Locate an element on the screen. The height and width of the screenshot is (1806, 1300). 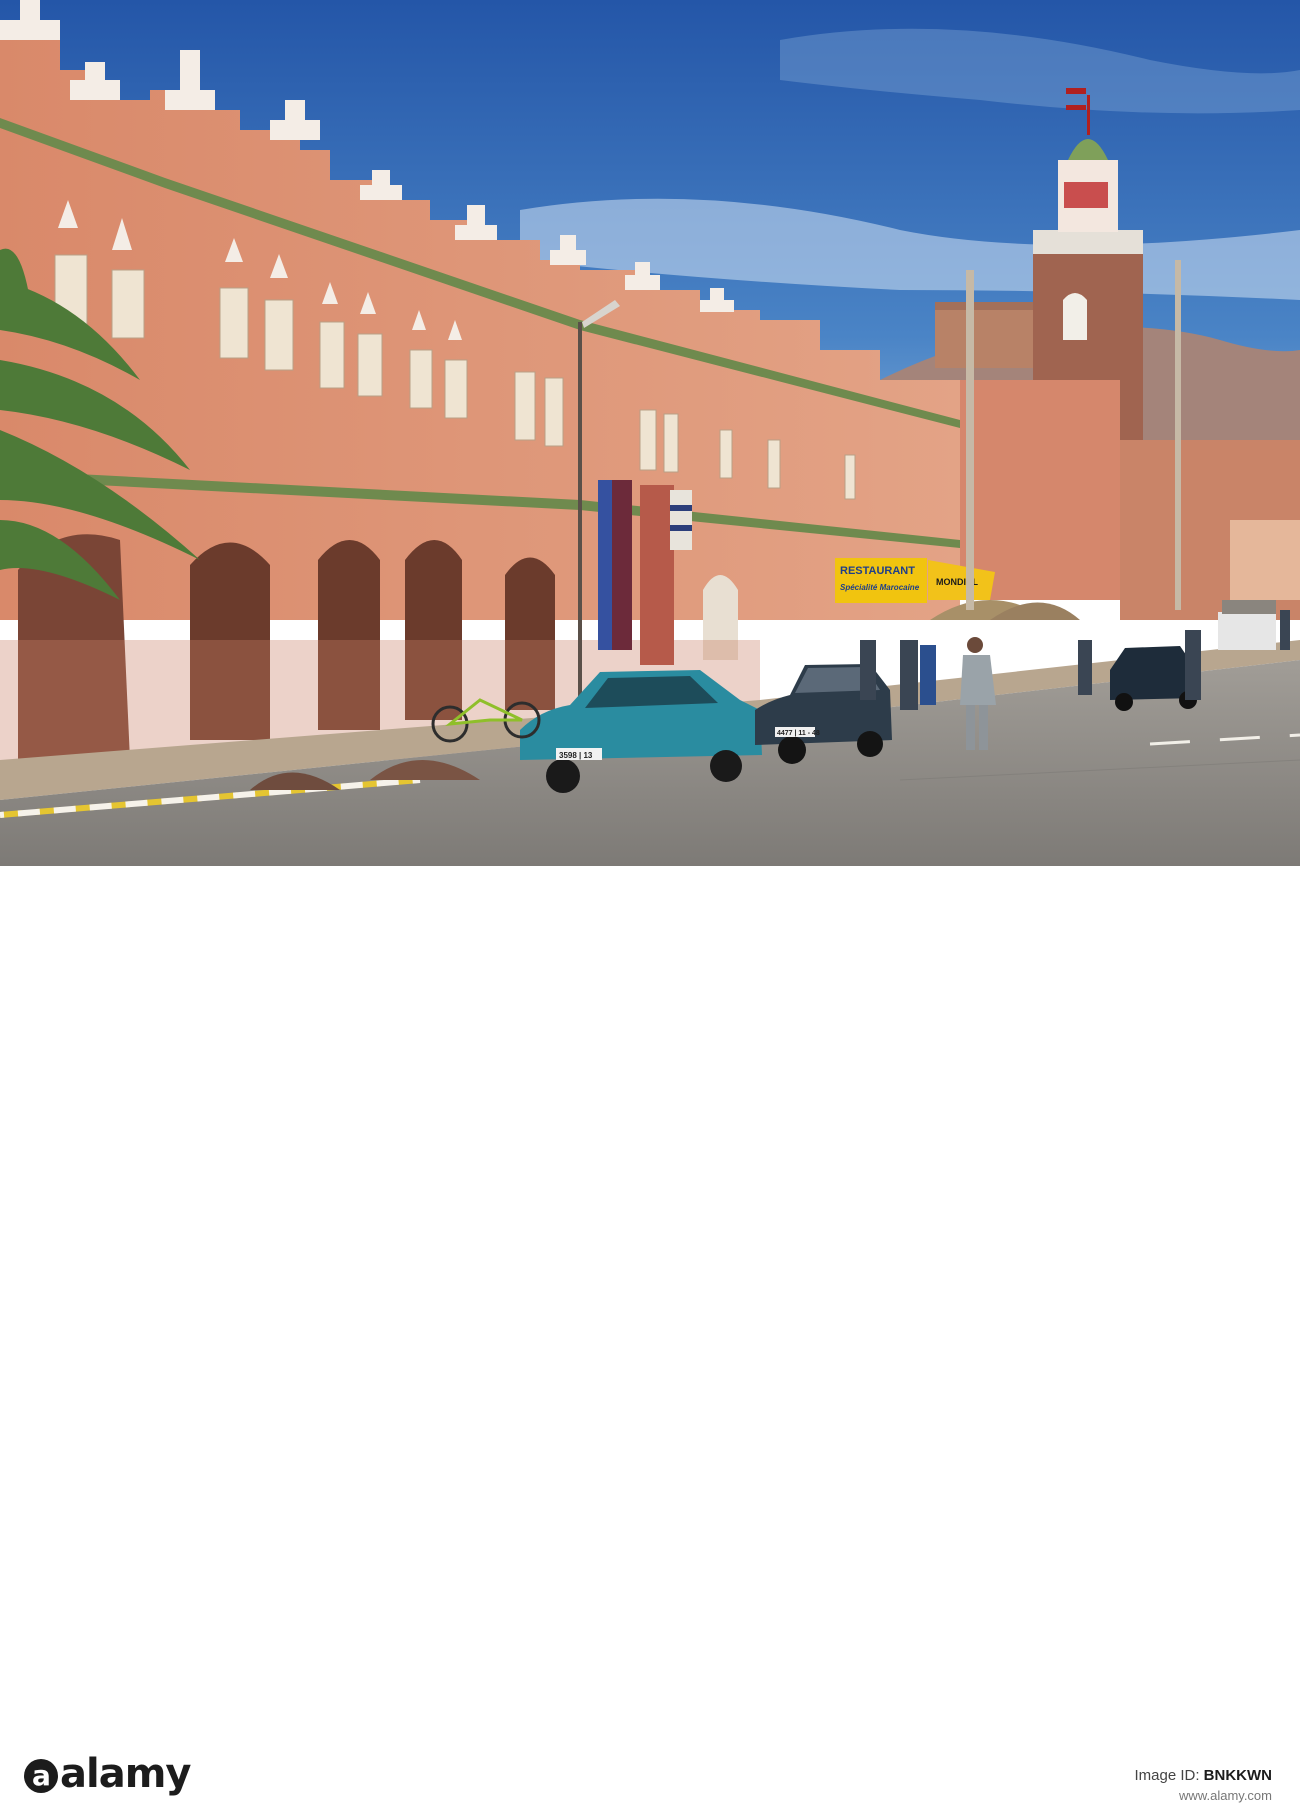
alamy-logo-icon: a is located at coordinates (41, 1776).